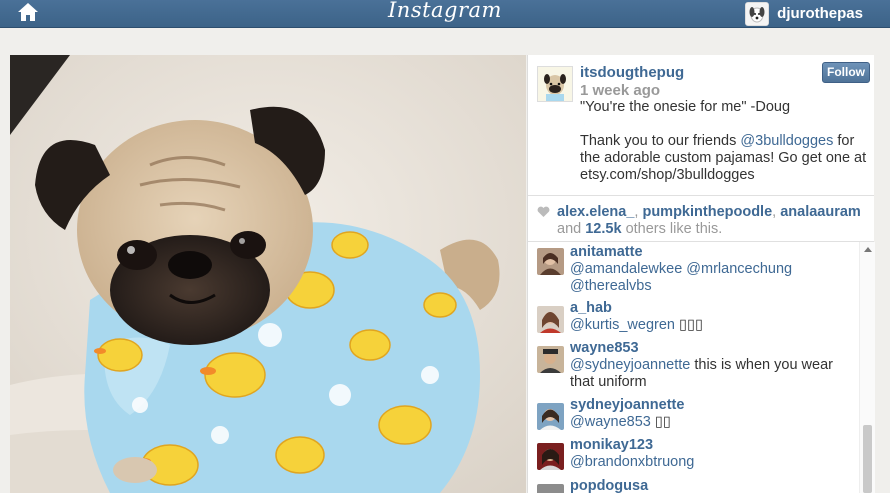 The height and width of the screenshot is (493, 890). What do you see at coordinates (555, 84) in the screenshot?
I see `owner-avatar` at bounding box center [555, 84].